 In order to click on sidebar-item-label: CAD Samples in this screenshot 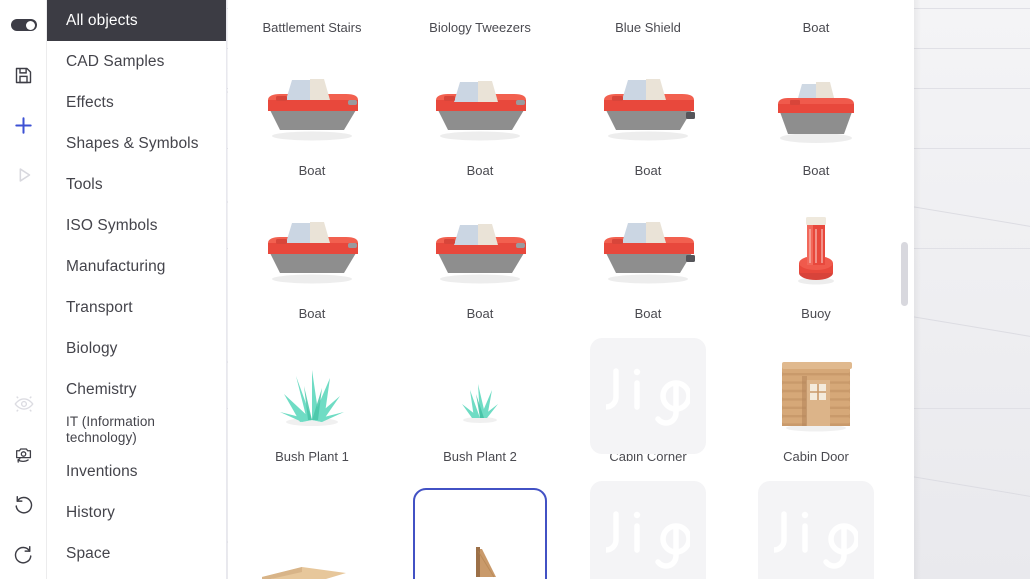, I will do `click(115, 61)`.